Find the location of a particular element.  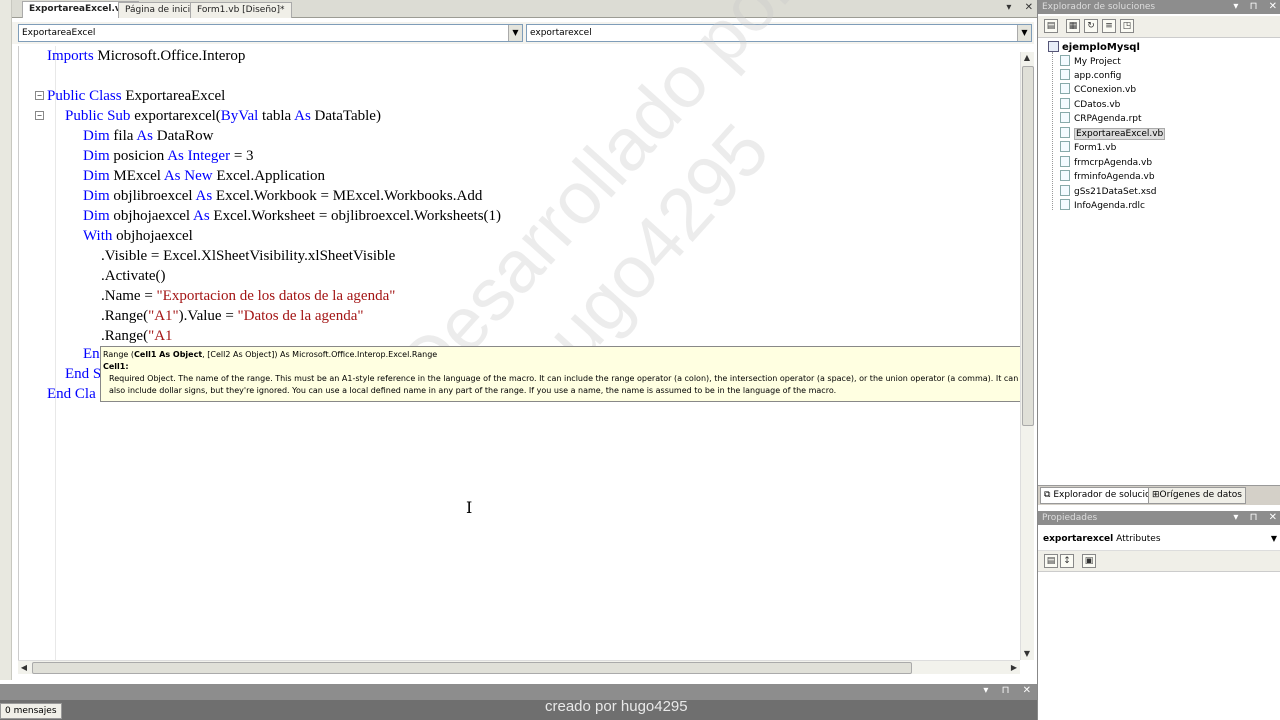

code-line-class: Public Class ExportareaExcel is located at coordinates (136, 96).